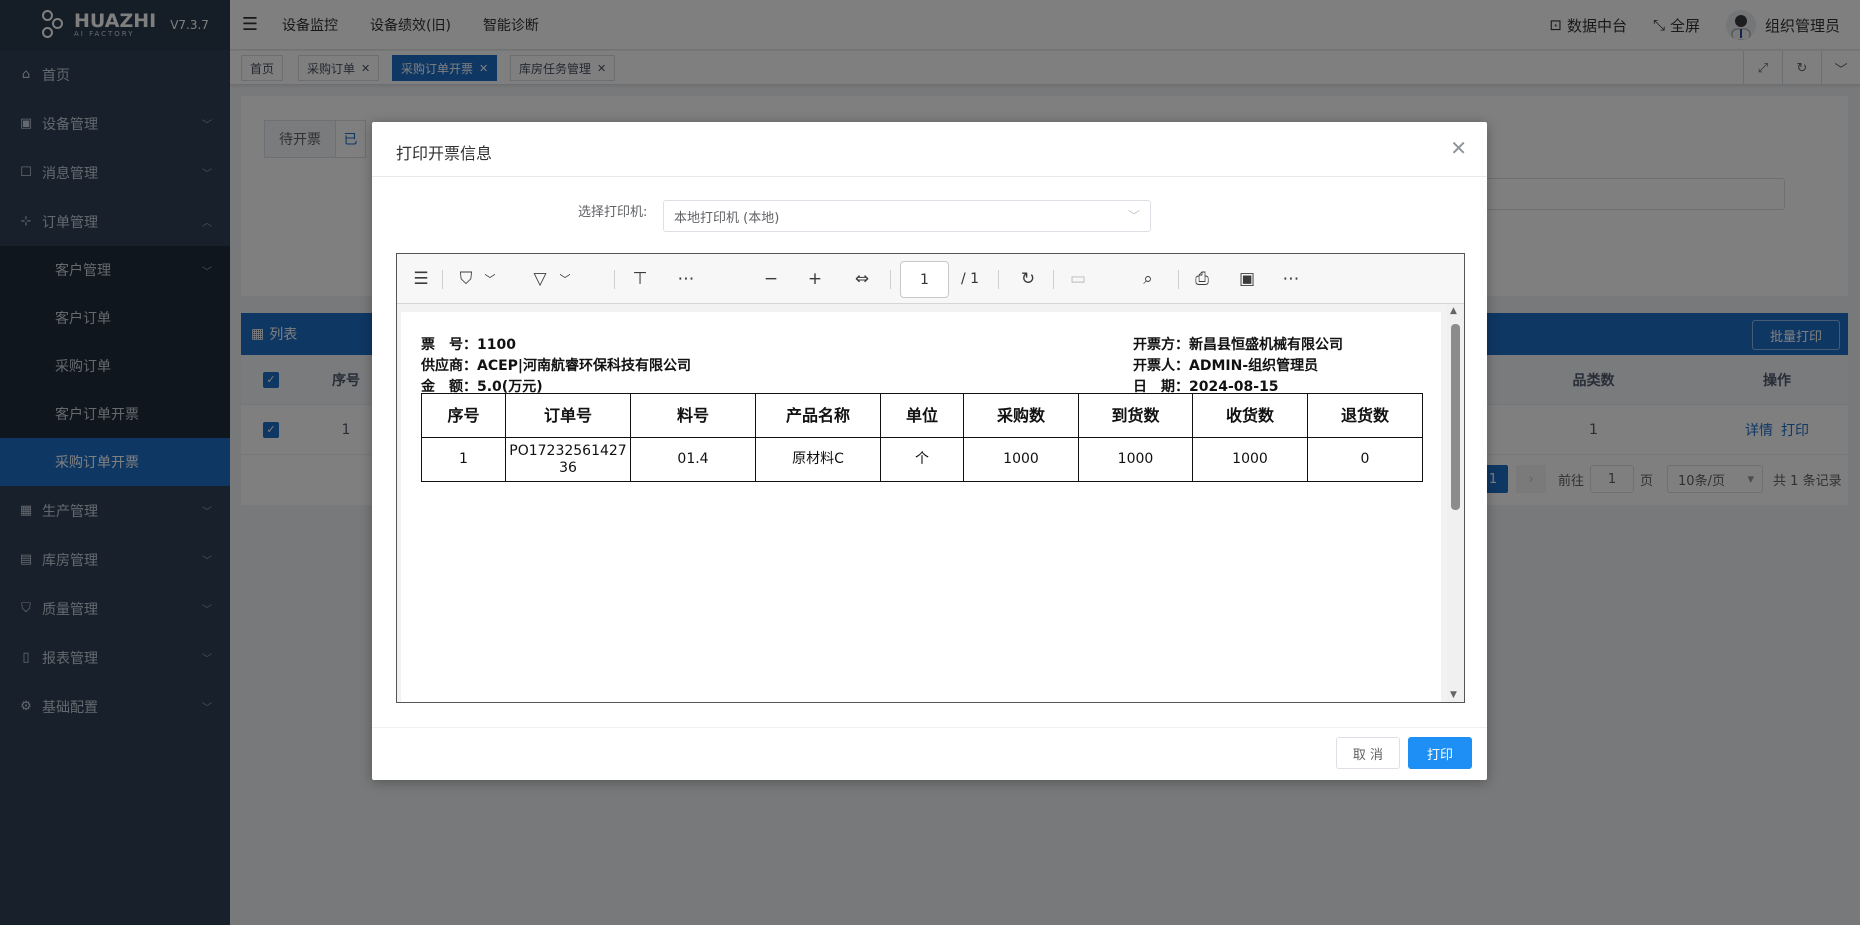  I want to click on invoice-issuer: 开票方：新昌县恒盛机械有限公司, so click(1238, 344).